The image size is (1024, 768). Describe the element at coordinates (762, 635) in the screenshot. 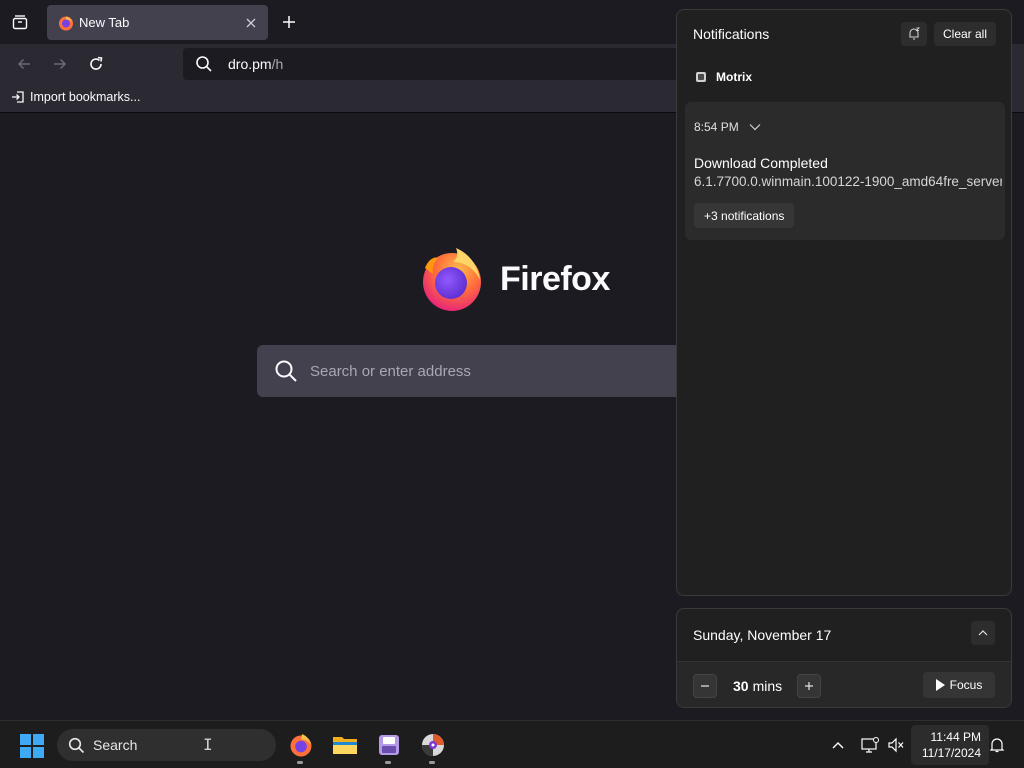

I see `calendar-date: Sunday, November 17` at that location.